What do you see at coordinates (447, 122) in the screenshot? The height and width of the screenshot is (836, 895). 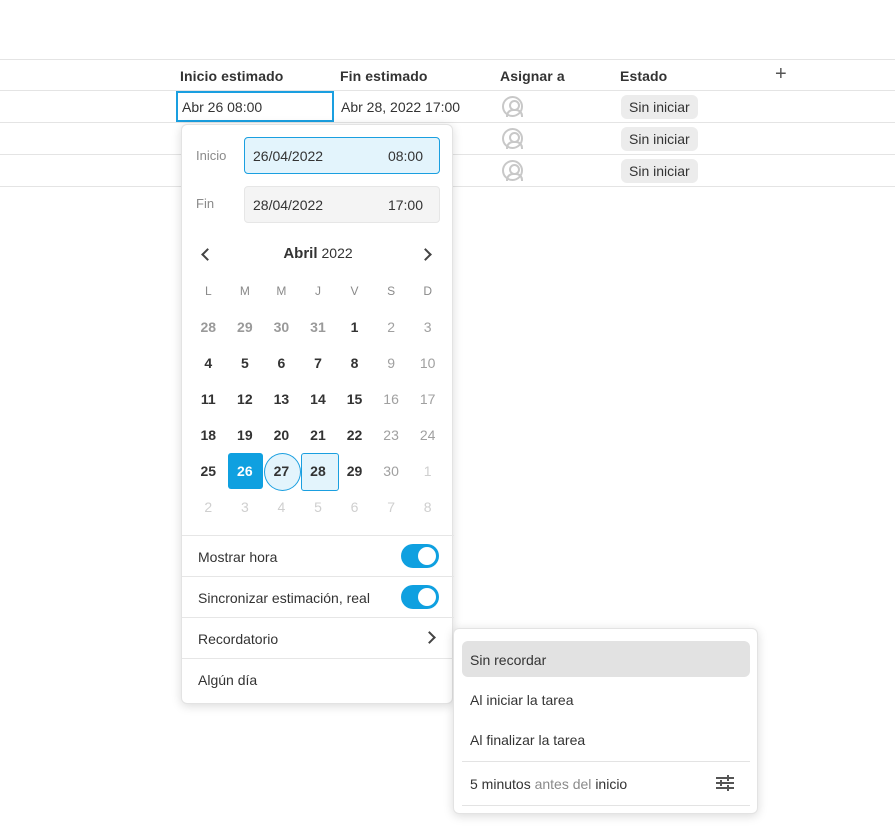 I see `row-divider` at bounding box center [447, 122].